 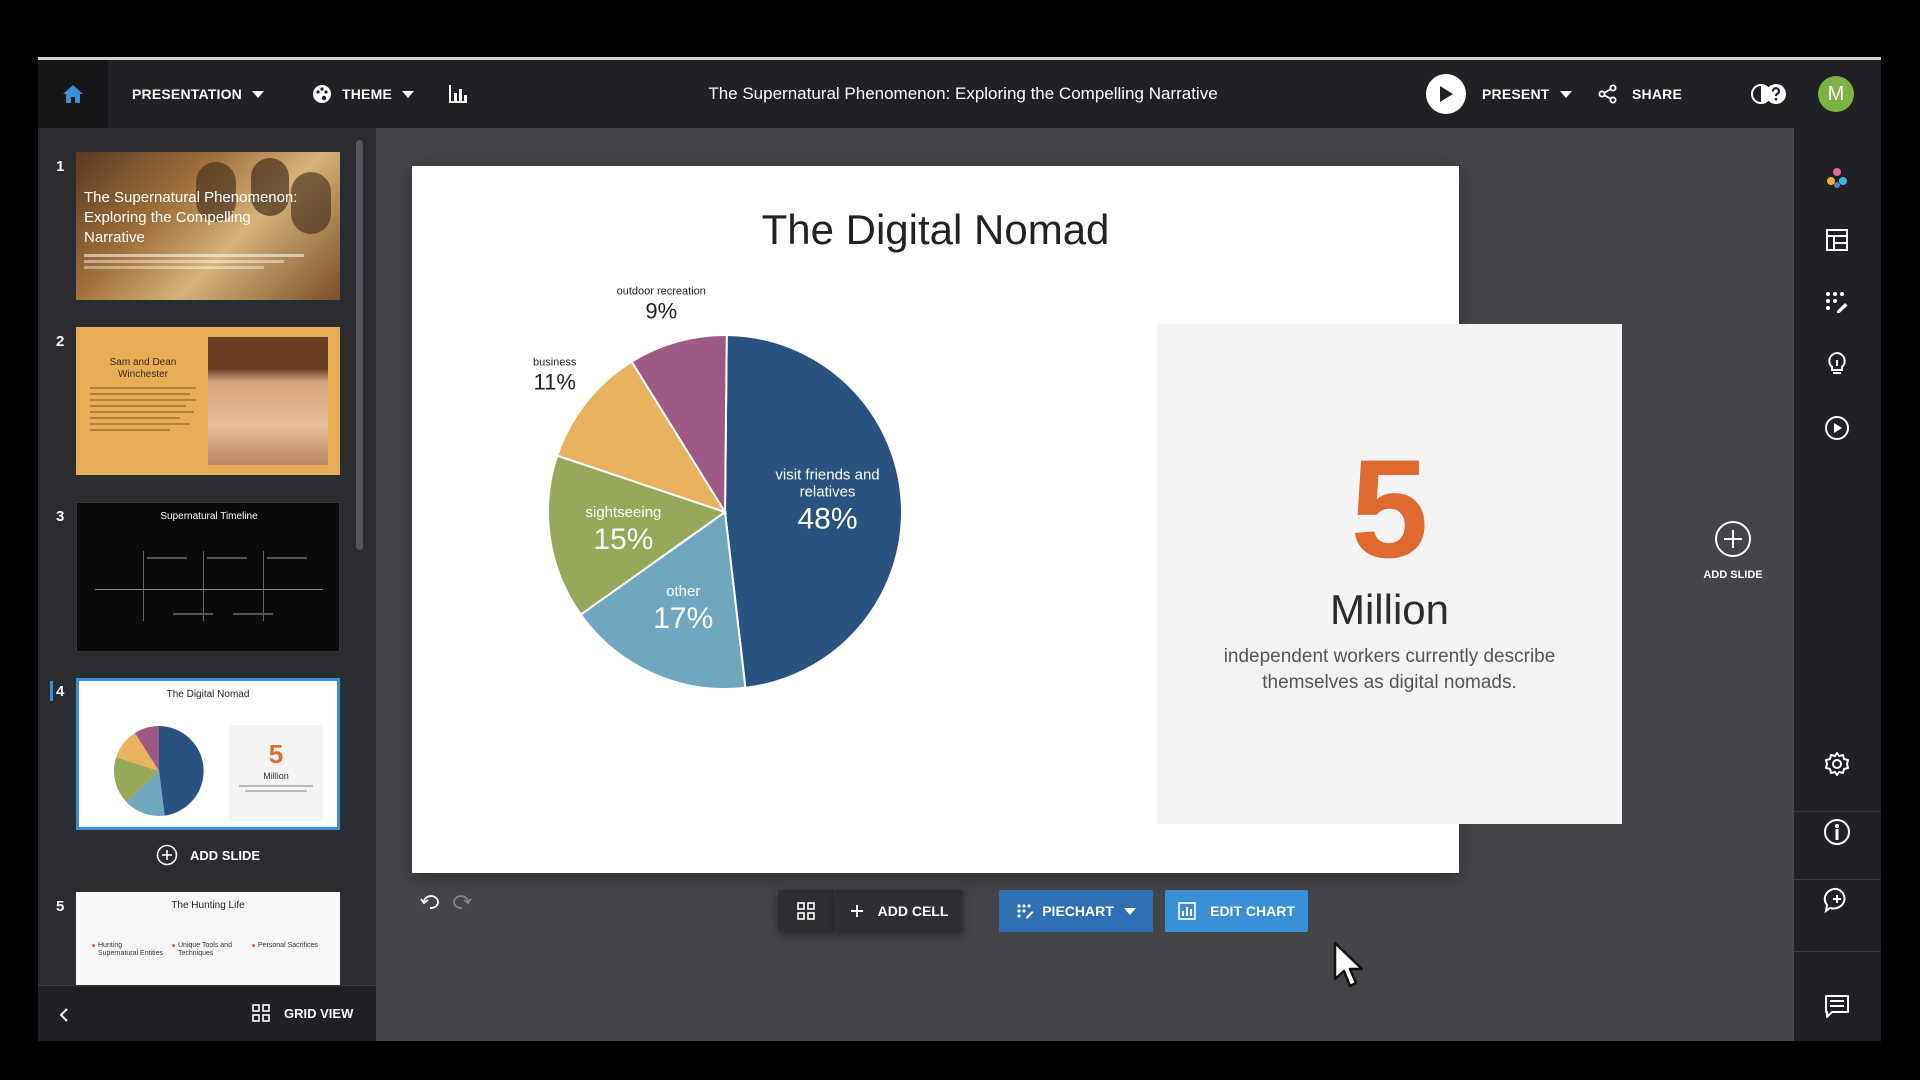 What do you see at coordinates (208, 905) in the screenshot?
I see `slide-thumbnail-title: The Hunting Life` at bounding box center [208, 905].